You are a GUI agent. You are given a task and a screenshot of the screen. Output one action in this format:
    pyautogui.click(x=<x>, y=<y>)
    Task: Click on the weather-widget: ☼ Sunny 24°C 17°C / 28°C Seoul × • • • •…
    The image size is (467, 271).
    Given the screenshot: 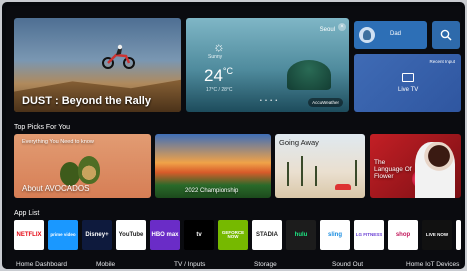 What is the action you would take?
    pyautogui.click(x=267, y=65)
    